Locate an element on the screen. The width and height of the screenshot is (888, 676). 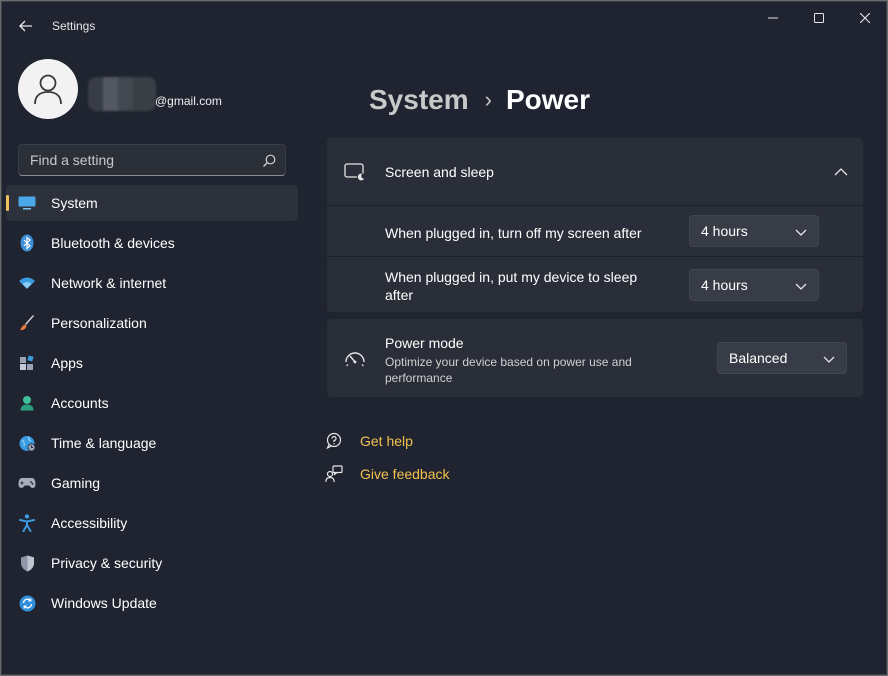
app-title: Settings is located at coordinates (74, 26).